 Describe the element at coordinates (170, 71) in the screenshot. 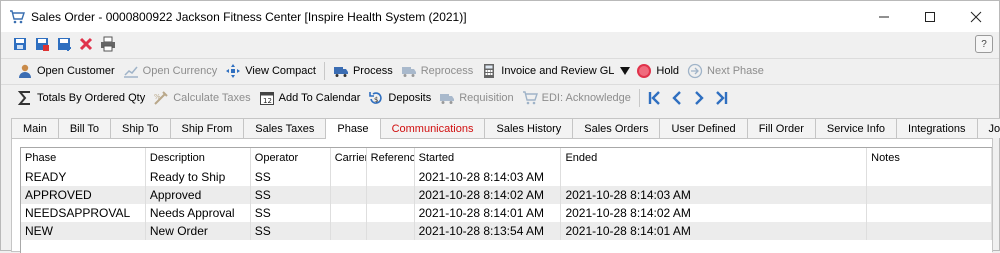

I see `open-currency-button: Open Currency` at that location.